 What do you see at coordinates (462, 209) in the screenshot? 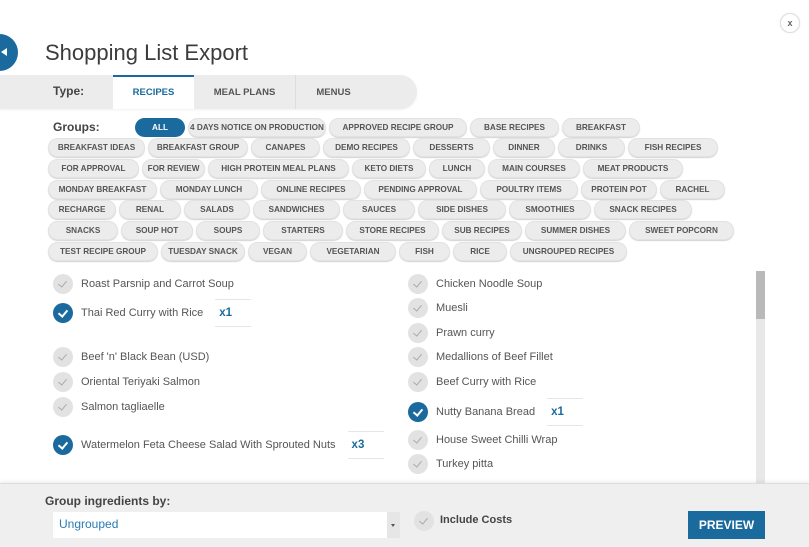
I see `group-chip: SIDE DISHES` at bounding box center [462, 209].